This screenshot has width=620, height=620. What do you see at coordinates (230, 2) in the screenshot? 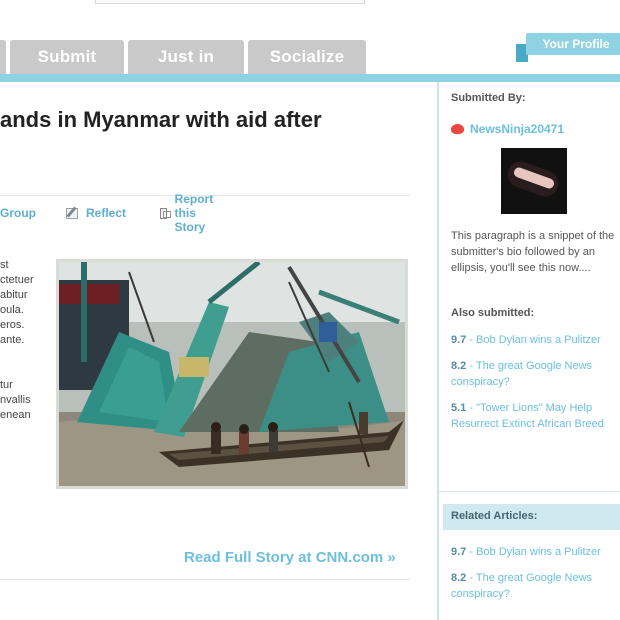
I see `search-field-edge` at bounding box center [230, 2].